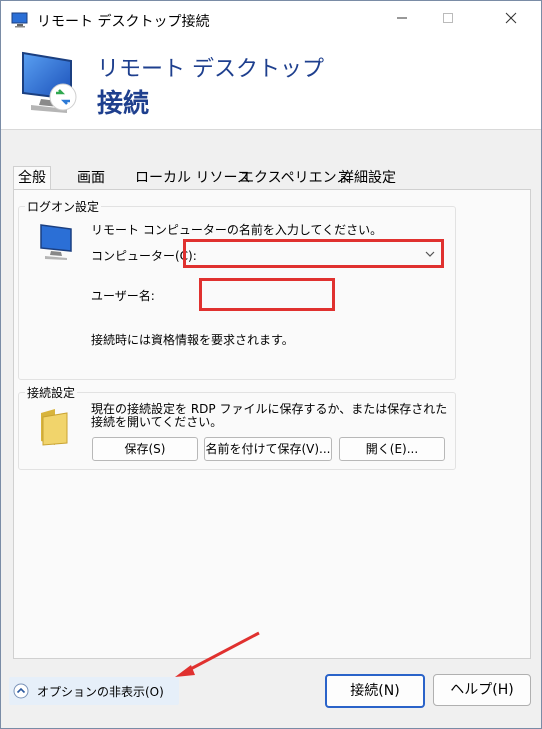  Describe the element at coordinates (123, 104) in the screenshot. I see `header-title-line2: 接続` at that location.